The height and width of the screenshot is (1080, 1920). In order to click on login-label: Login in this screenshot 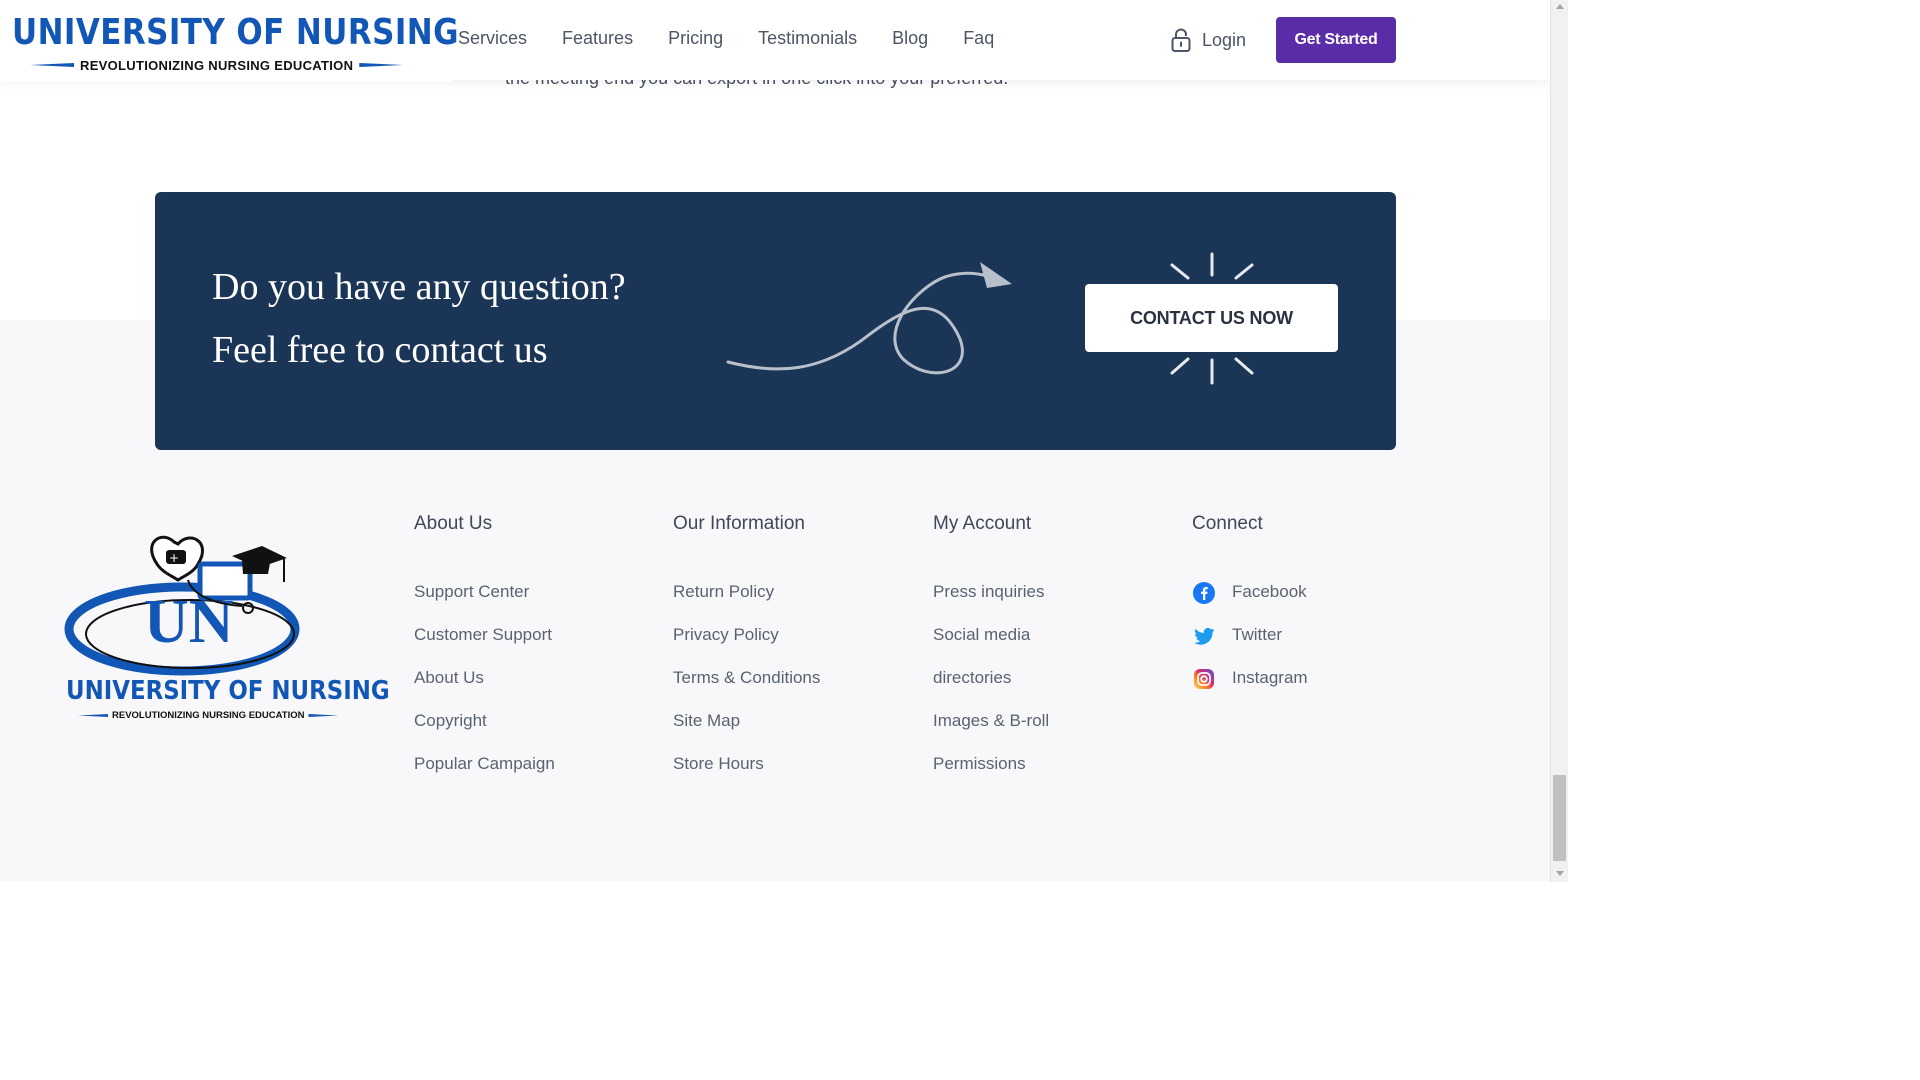, I will do `click(1224, 39)`.